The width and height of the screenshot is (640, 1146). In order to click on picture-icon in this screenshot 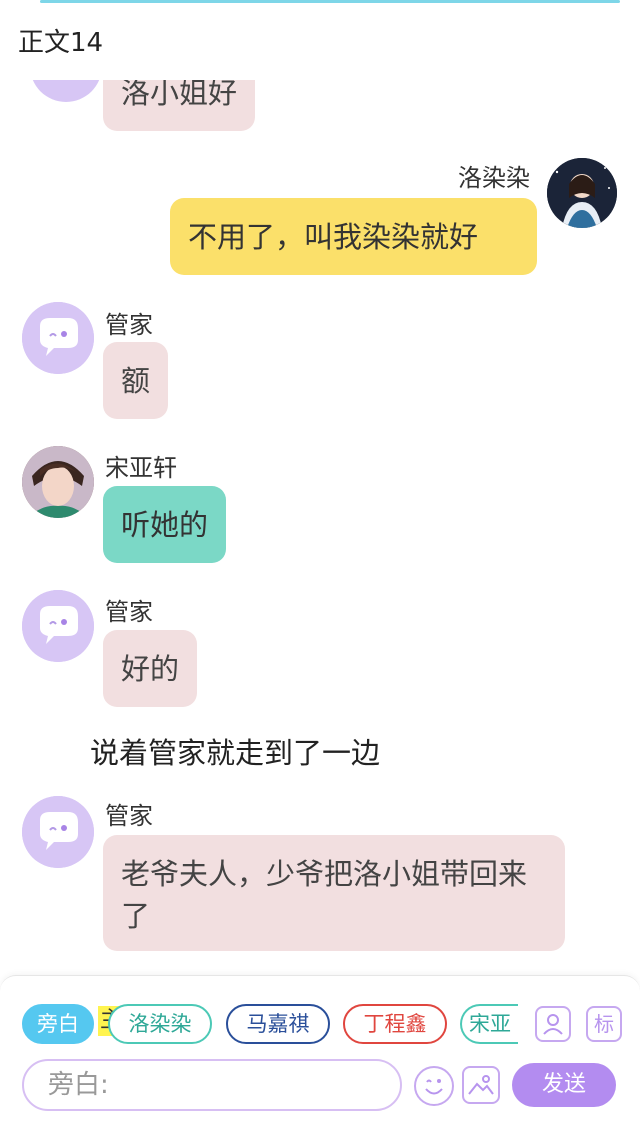, I will do `click(481, 1085)`.